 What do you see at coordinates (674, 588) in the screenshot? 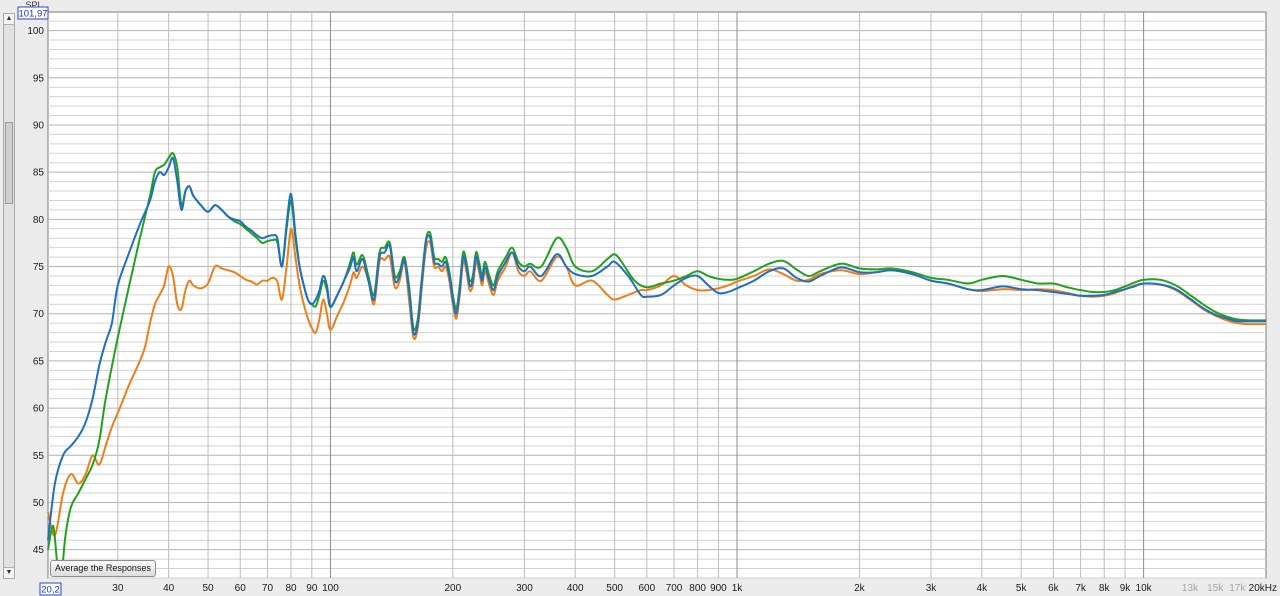
I see `x-tick-label: 700` at bounding box center [674, 588].